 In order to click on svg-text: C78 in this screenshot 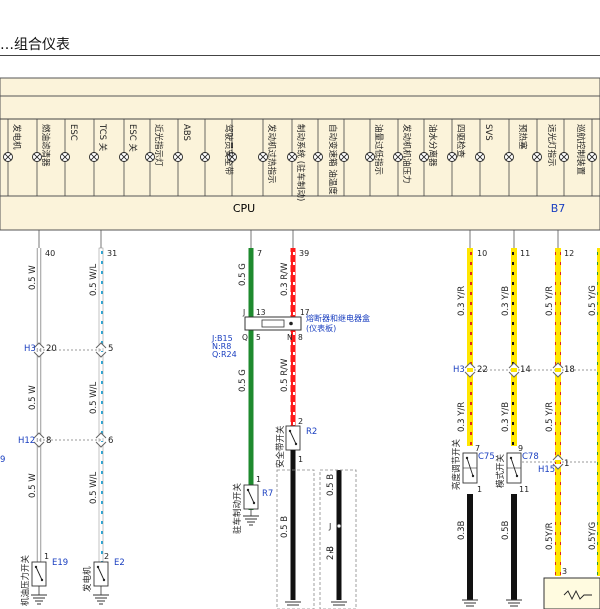, I will do `click(530, 457)`.